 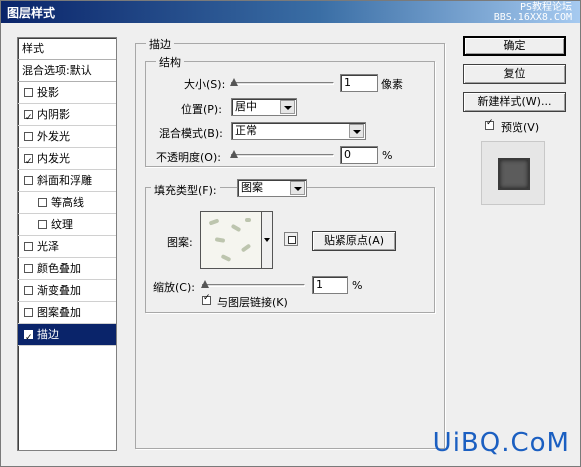 I want to click on style-item: 外发光, so click(x=67, y=137).